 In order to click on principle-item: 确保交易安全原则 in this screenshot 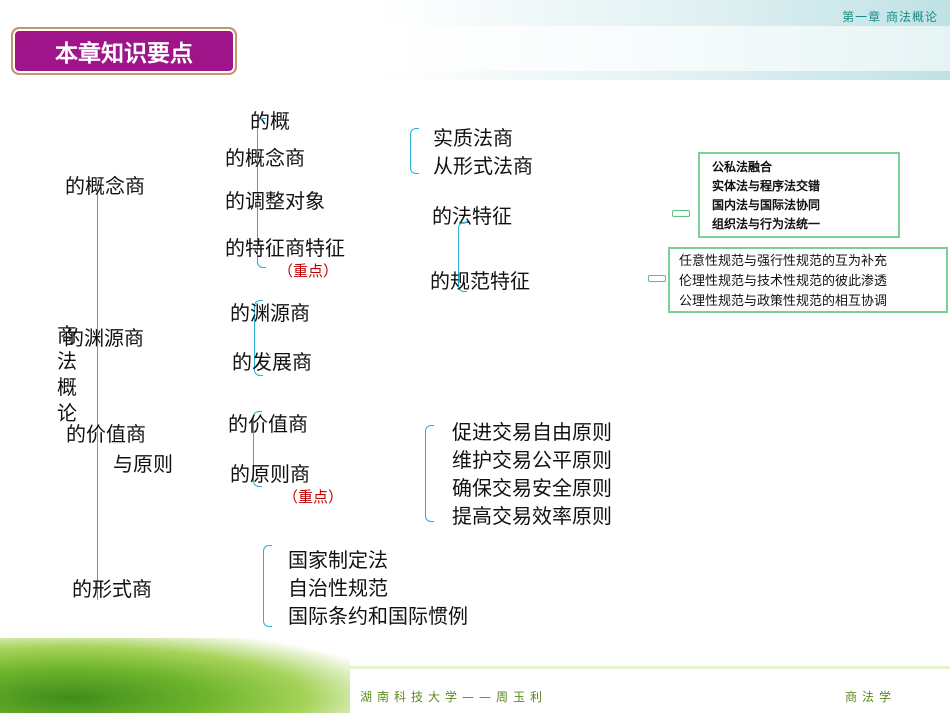, I will do `click(532, 488)`.